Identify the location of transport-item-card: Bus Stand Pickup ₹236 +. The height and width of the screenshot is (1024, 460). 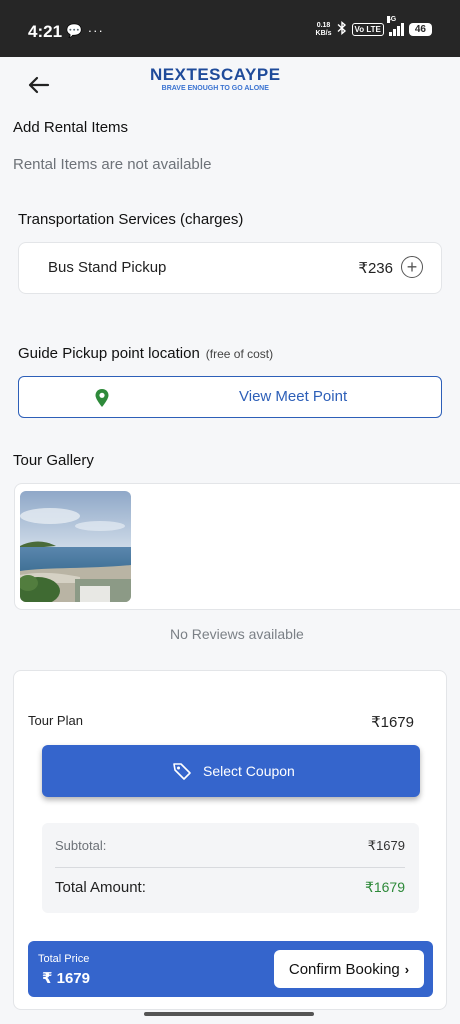
(230, 268).